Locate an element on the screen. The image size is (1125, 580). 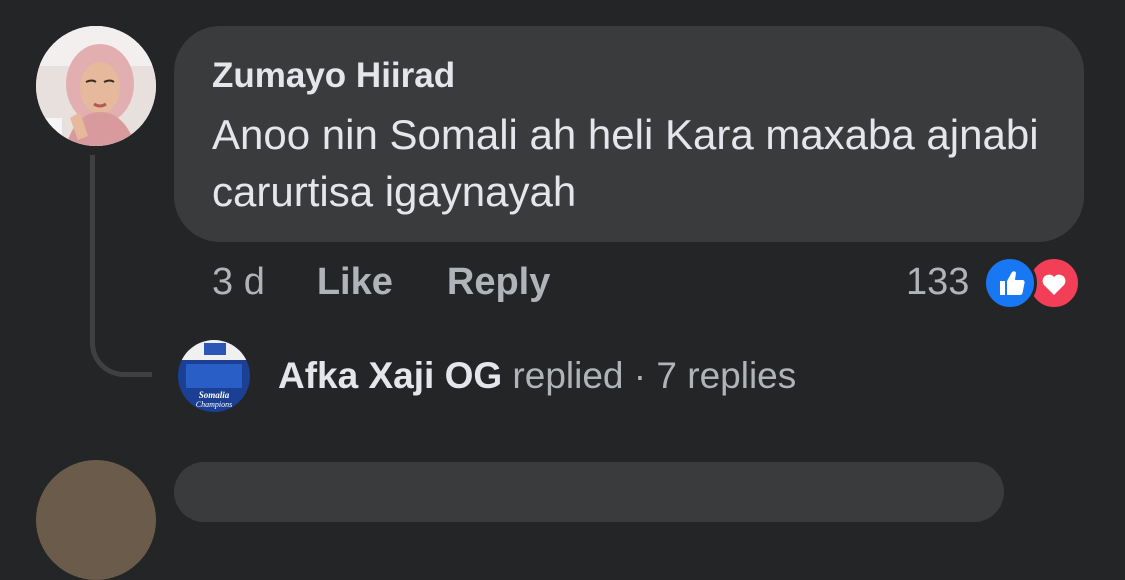
next-comment-bubble is located at coordinates (589, 492).